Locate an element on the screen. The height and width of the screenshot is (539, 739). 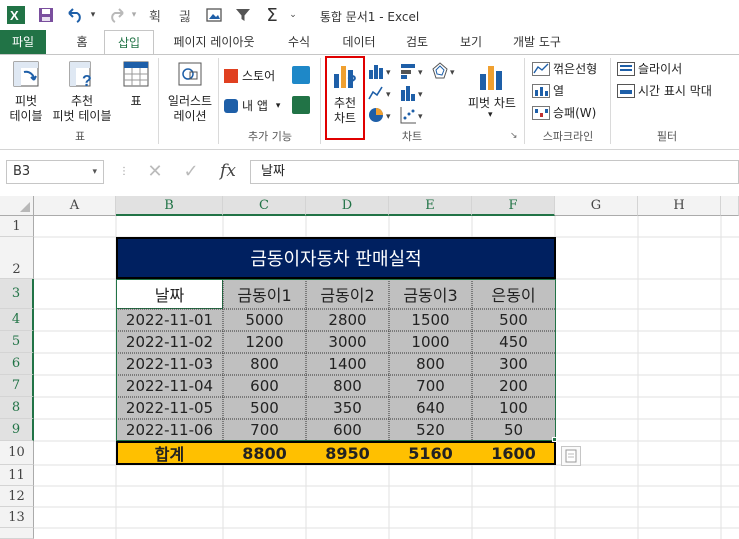
date-cell: 2022-11-03 is located at coordinates (169, 364).